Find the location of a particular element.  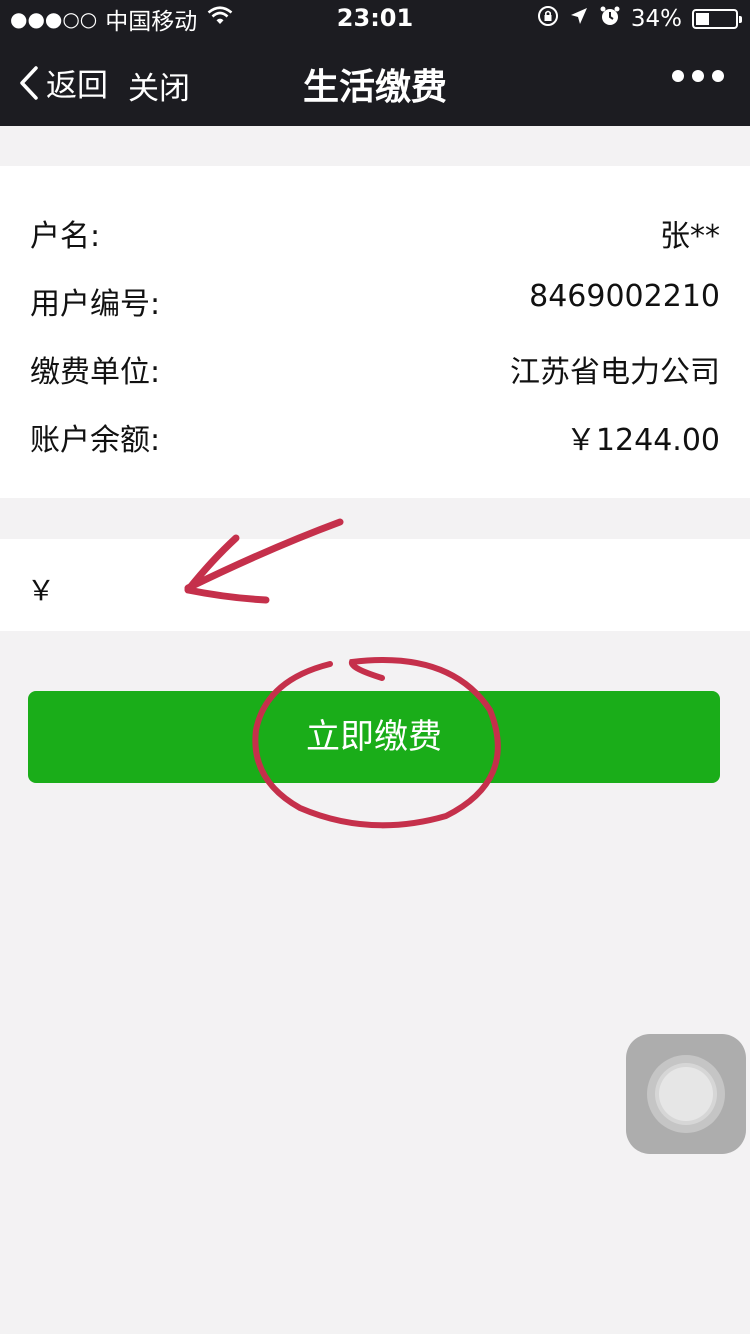

info-label: 账户余额: is located at coordinates (95, 440).